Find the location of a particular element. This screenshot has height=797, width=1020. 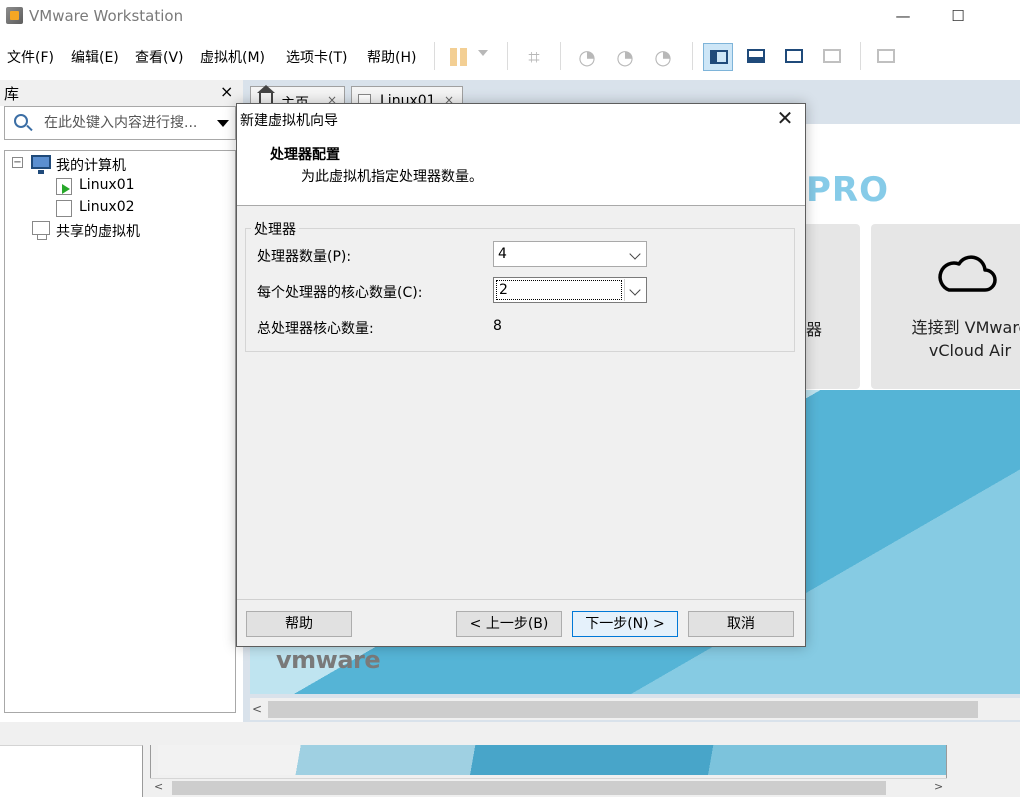

pause-icon is located at coordinates (459, 57).